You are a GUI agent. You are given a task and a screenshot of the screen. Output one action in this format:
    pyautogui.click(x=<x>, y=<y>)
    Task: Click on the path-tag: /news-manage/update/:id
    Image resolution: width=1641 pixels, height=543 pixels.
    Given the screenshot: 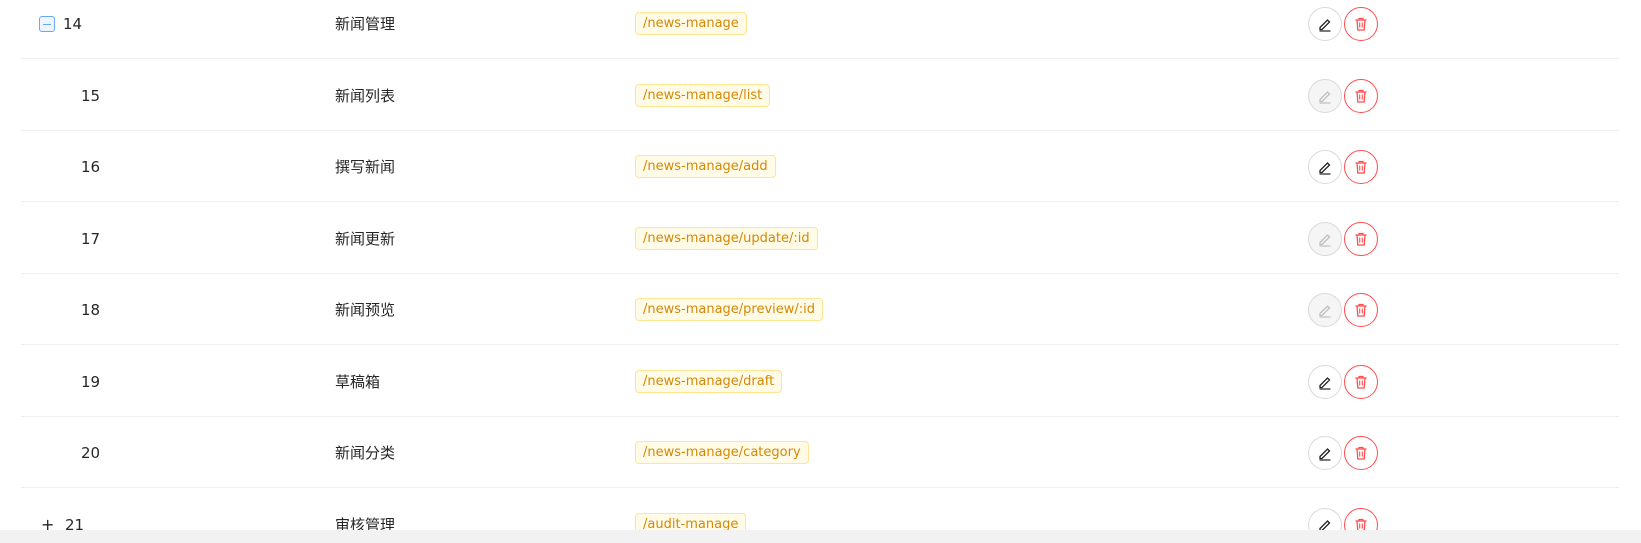 What is the action you would take?
    pyautogui.click(x=726, y=238)
    